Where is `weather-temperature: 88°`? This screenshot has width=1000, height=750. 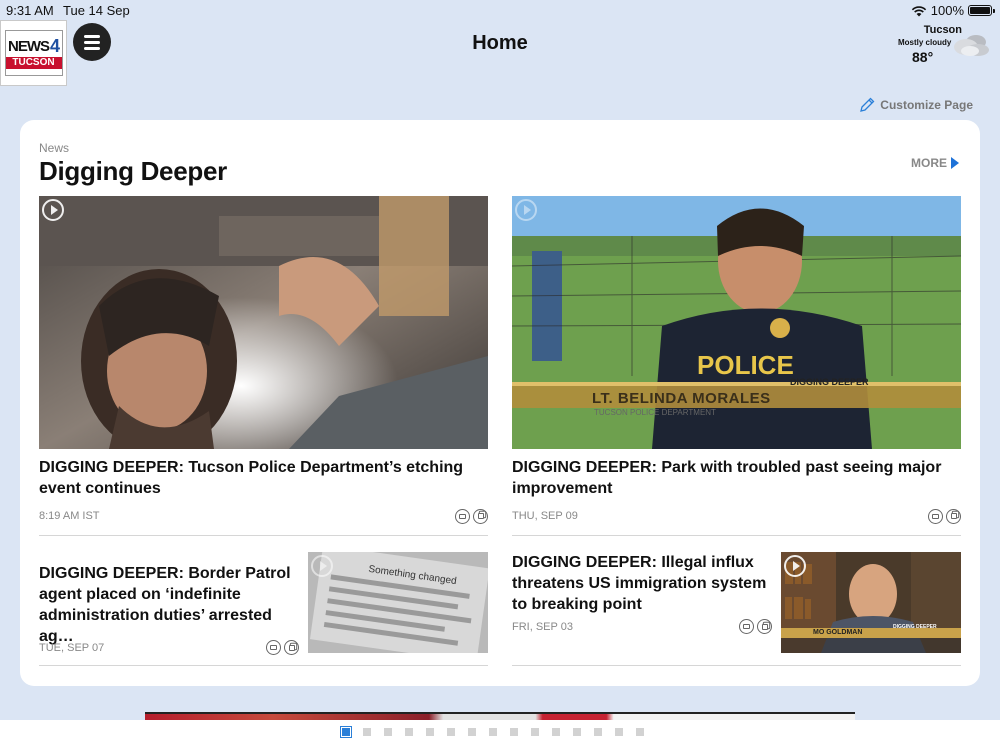
weather-temperature: 88° is located at coordinates (923, 57).